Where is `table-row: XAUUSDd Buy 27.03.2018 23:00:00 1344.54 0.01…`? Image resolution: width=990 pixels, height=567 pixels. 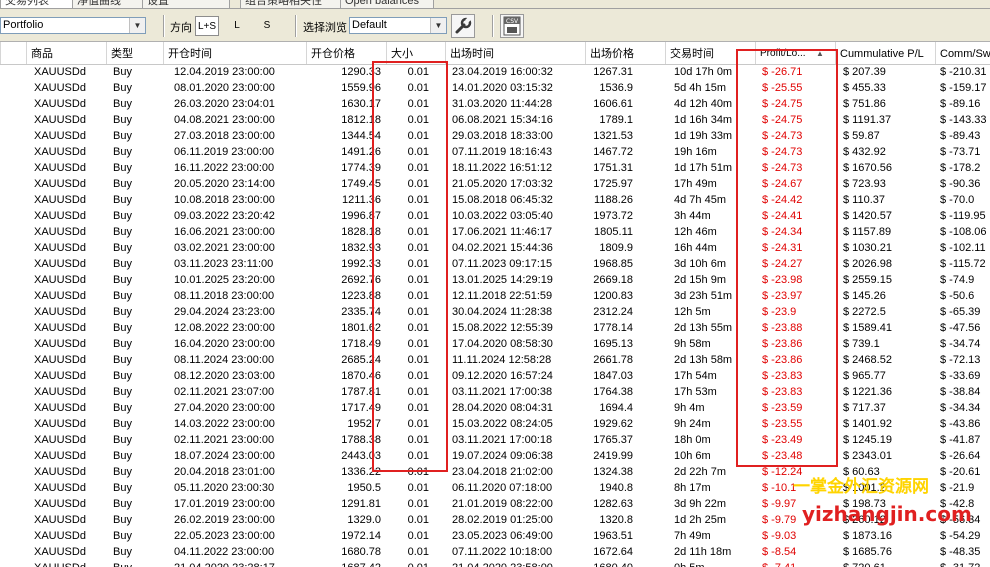 table-row: XAUUSDd Buy 27.03.2018 23:00:00 1344.54 0.01… is located at coordinates (495, 136).